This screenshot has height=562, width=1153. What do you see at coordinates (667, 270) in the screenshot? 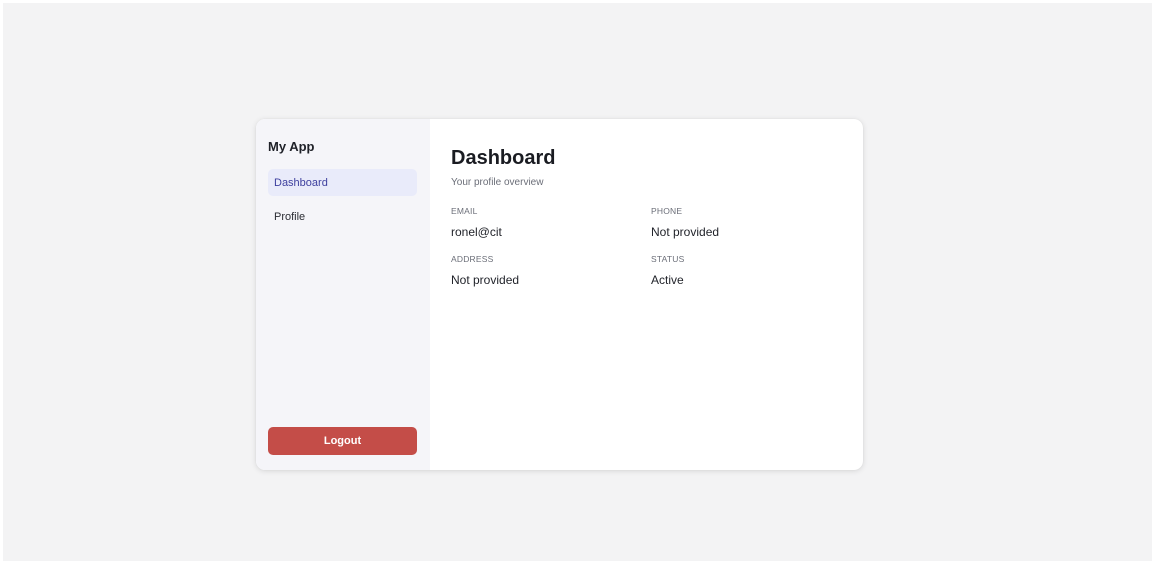
I see `status-field: STATUS Active` at bounding box center [667, 270].